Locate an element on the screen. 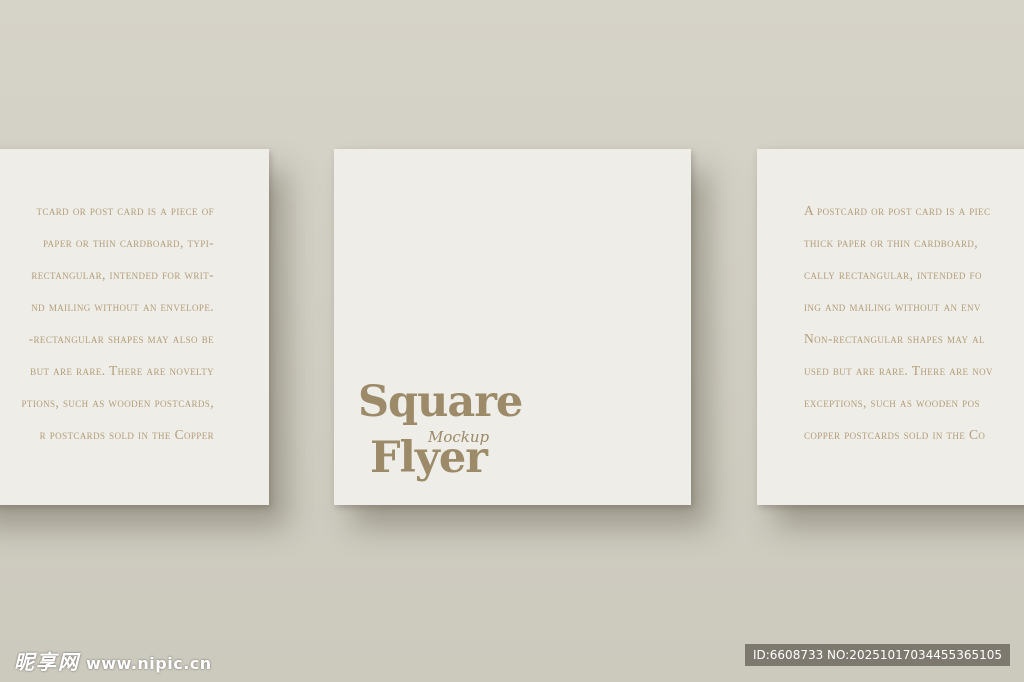 Image resolution: width=1024 pixels, height=682 pixels. right-card-line: used but are rare. There are nov is located at coordinates (898, 370).